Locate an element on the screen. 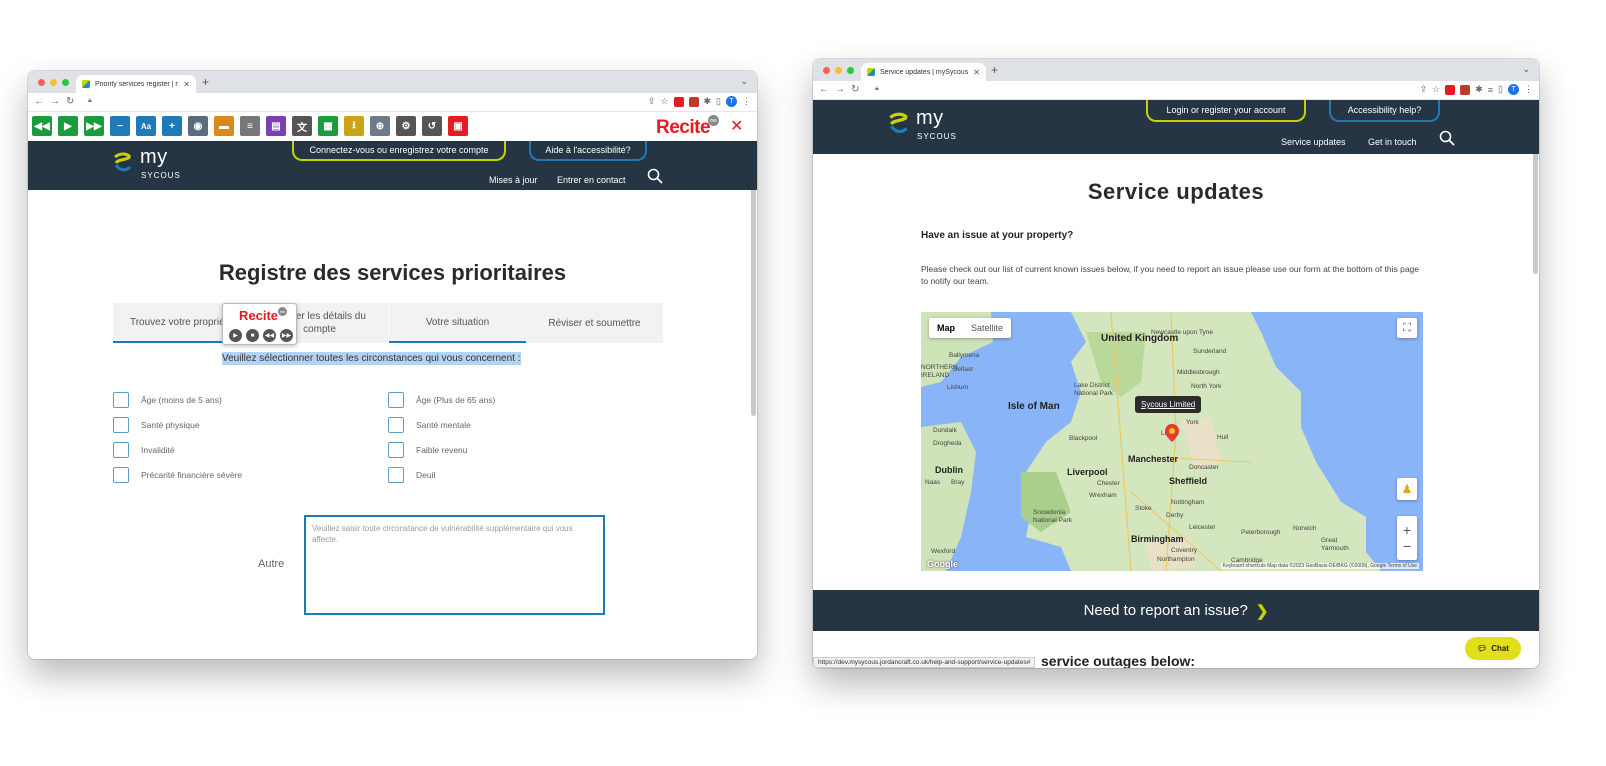 The image size is (1606, 766). decrease-text-icon: − is located at coordinates (120, 126).